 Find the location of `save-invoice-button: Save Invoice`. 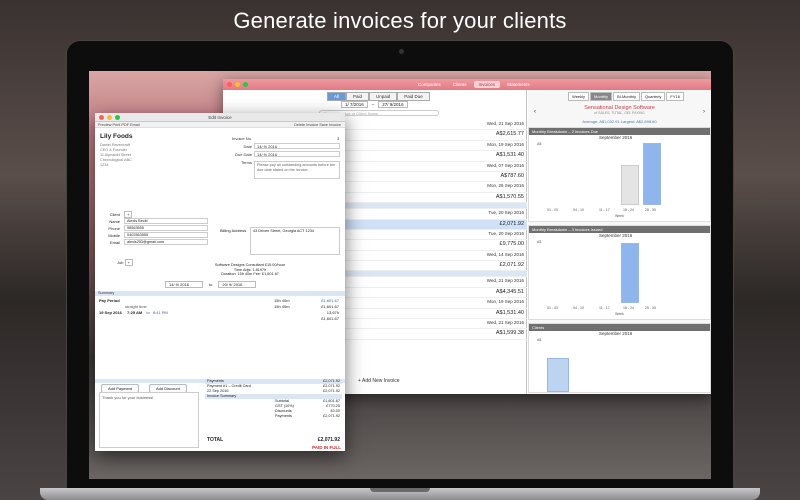

save-invoice-button: Save Invoice is located at coordinates (330, 125).